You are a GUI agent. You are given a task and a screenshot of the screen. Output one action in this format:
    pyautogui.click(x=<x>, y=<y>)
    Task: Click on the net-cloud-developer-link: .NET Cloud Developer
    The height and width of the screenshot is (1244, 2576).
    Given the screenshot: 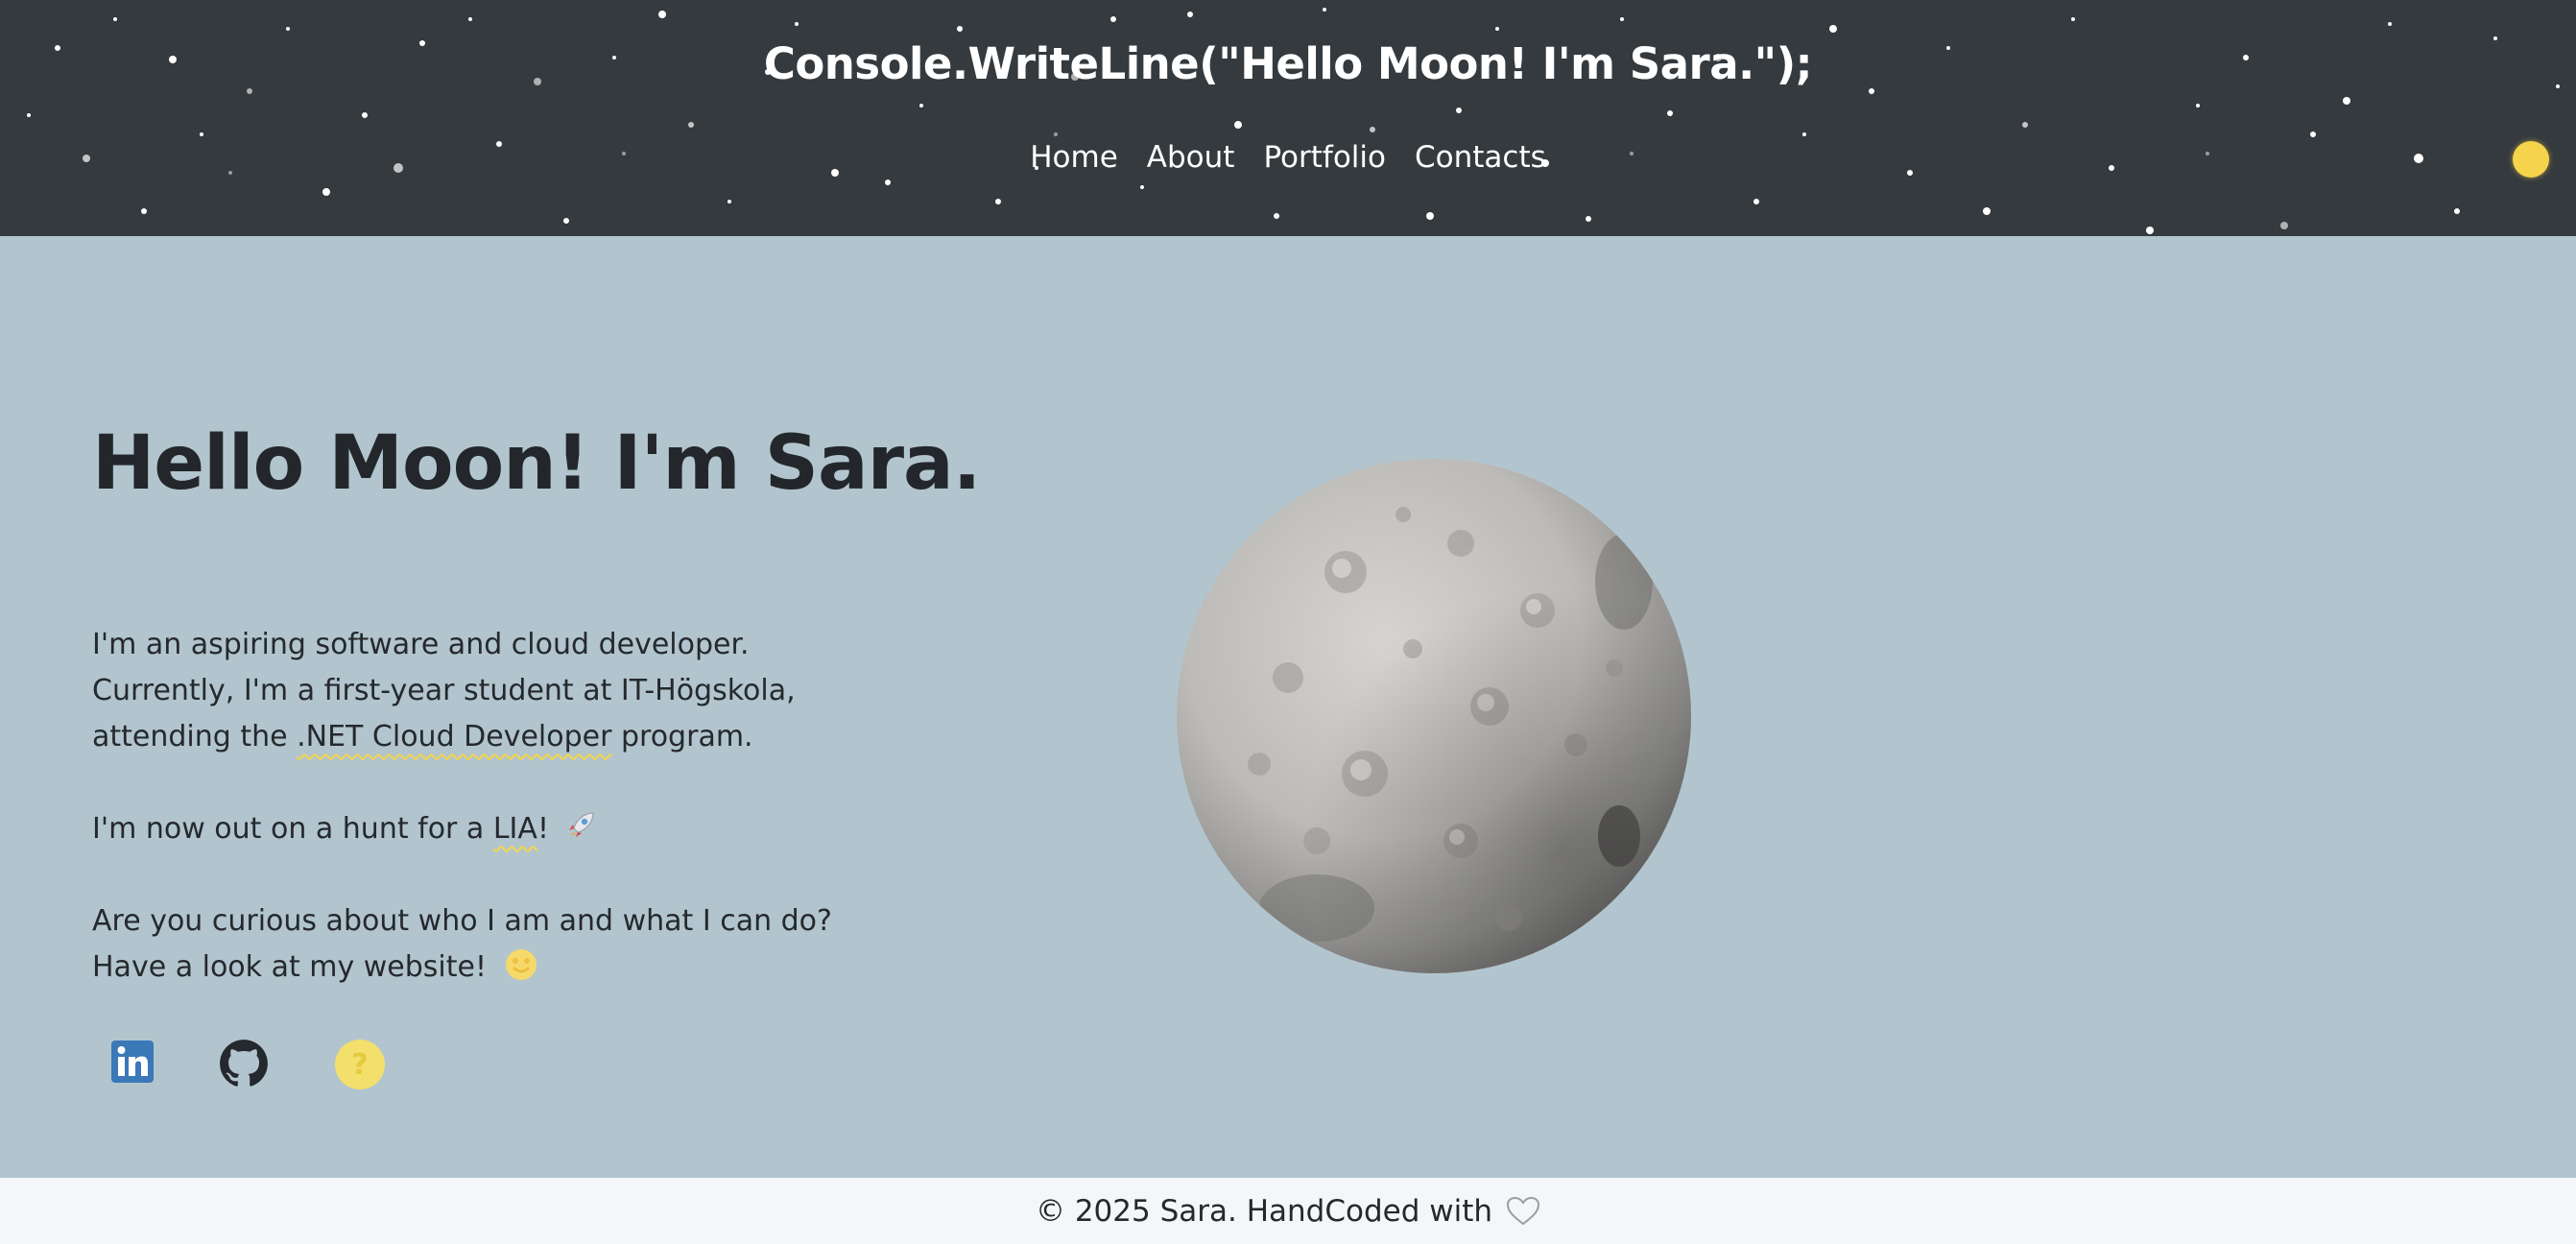 What is the action you would take?
    pyautogui.click(x=454, y=737)
    